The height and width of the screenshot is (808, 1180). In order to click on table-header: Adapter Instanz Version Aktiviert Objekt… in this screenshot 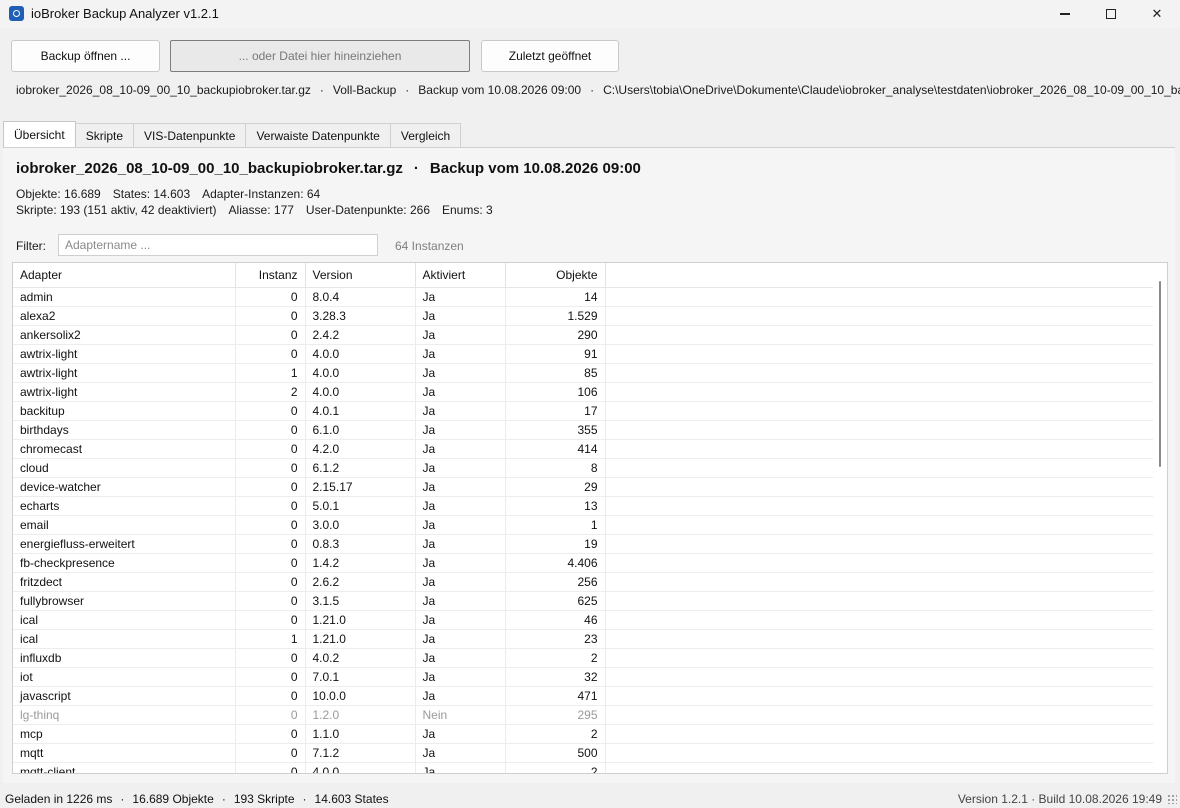, I will do `click(583, 275)`.